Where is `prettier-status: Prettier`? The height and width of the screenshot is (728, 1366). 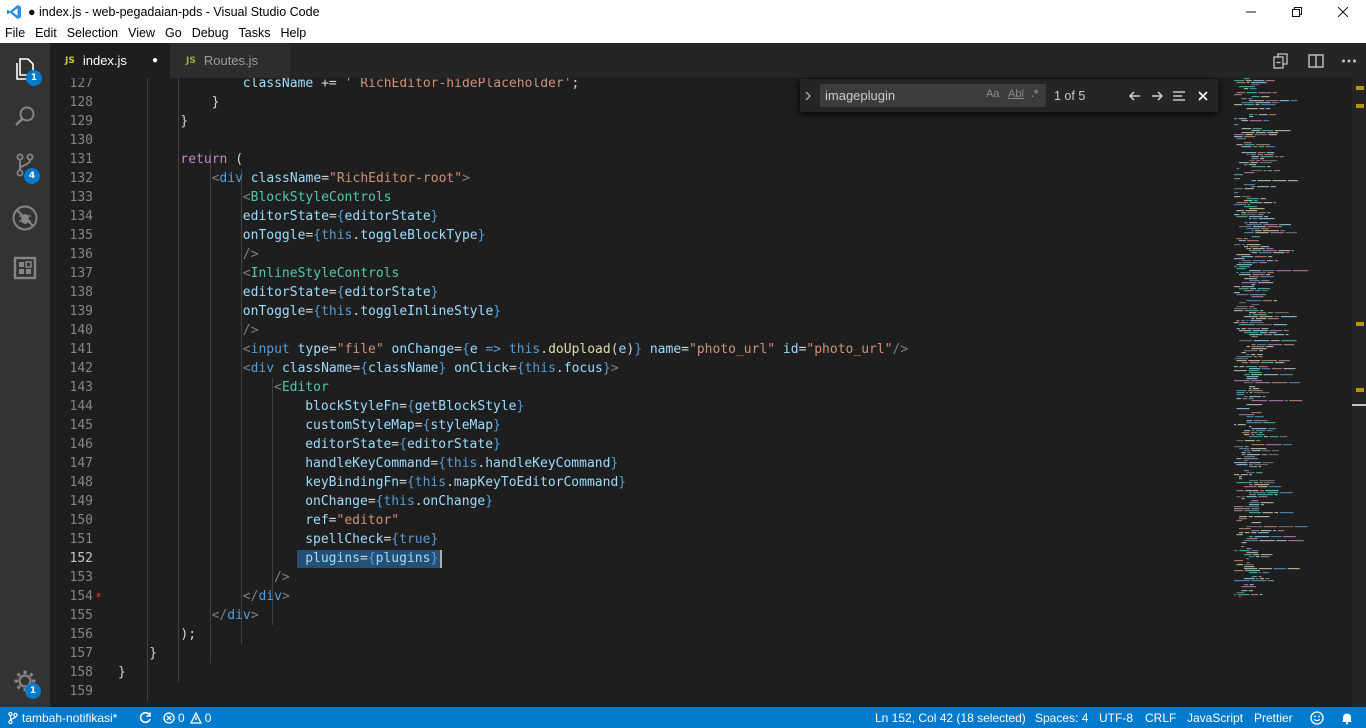
prettier-status: Prettier is located at coordinates (1273, 717).